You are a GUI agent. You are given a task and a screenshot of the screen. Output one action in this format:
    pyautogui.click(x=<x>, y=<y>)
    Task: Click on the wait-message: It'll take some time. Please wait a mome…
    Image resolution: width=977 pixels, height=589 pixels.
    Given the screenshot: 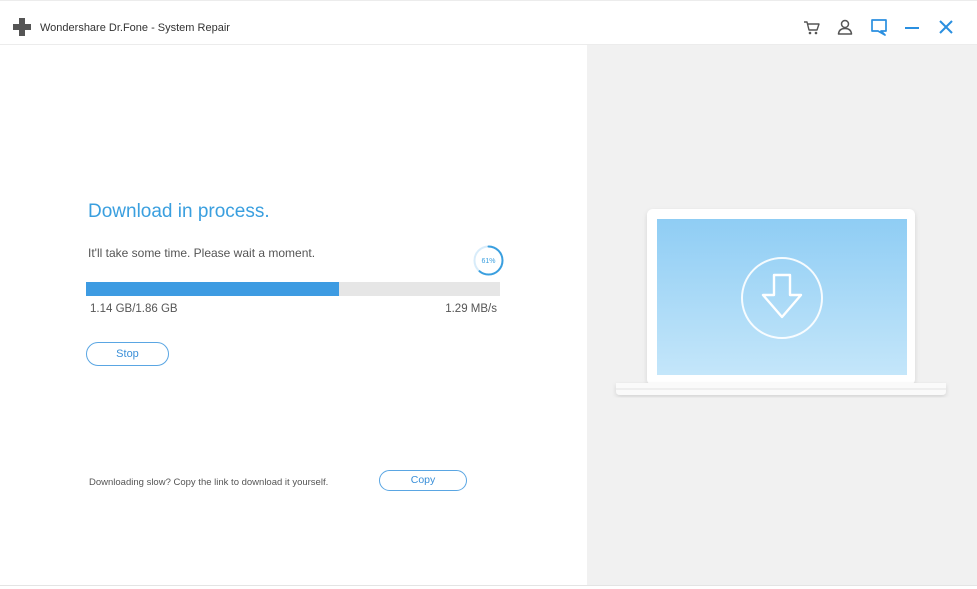 What is the action you would take?
    pyautogui.click(x=202, y=253)
    